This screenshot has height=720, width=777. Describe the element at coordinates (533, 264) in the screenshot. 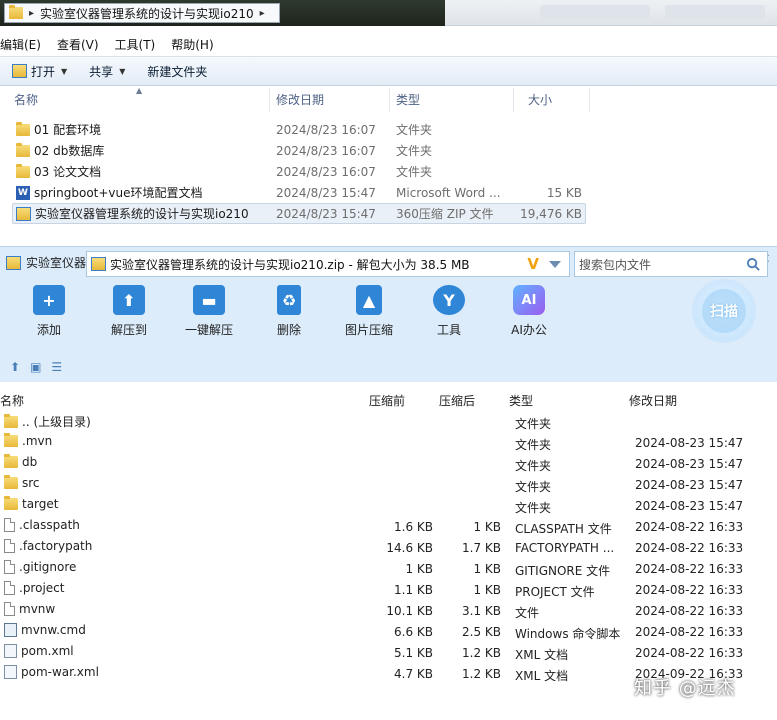

I see `v-logo-icon: V` at that location.